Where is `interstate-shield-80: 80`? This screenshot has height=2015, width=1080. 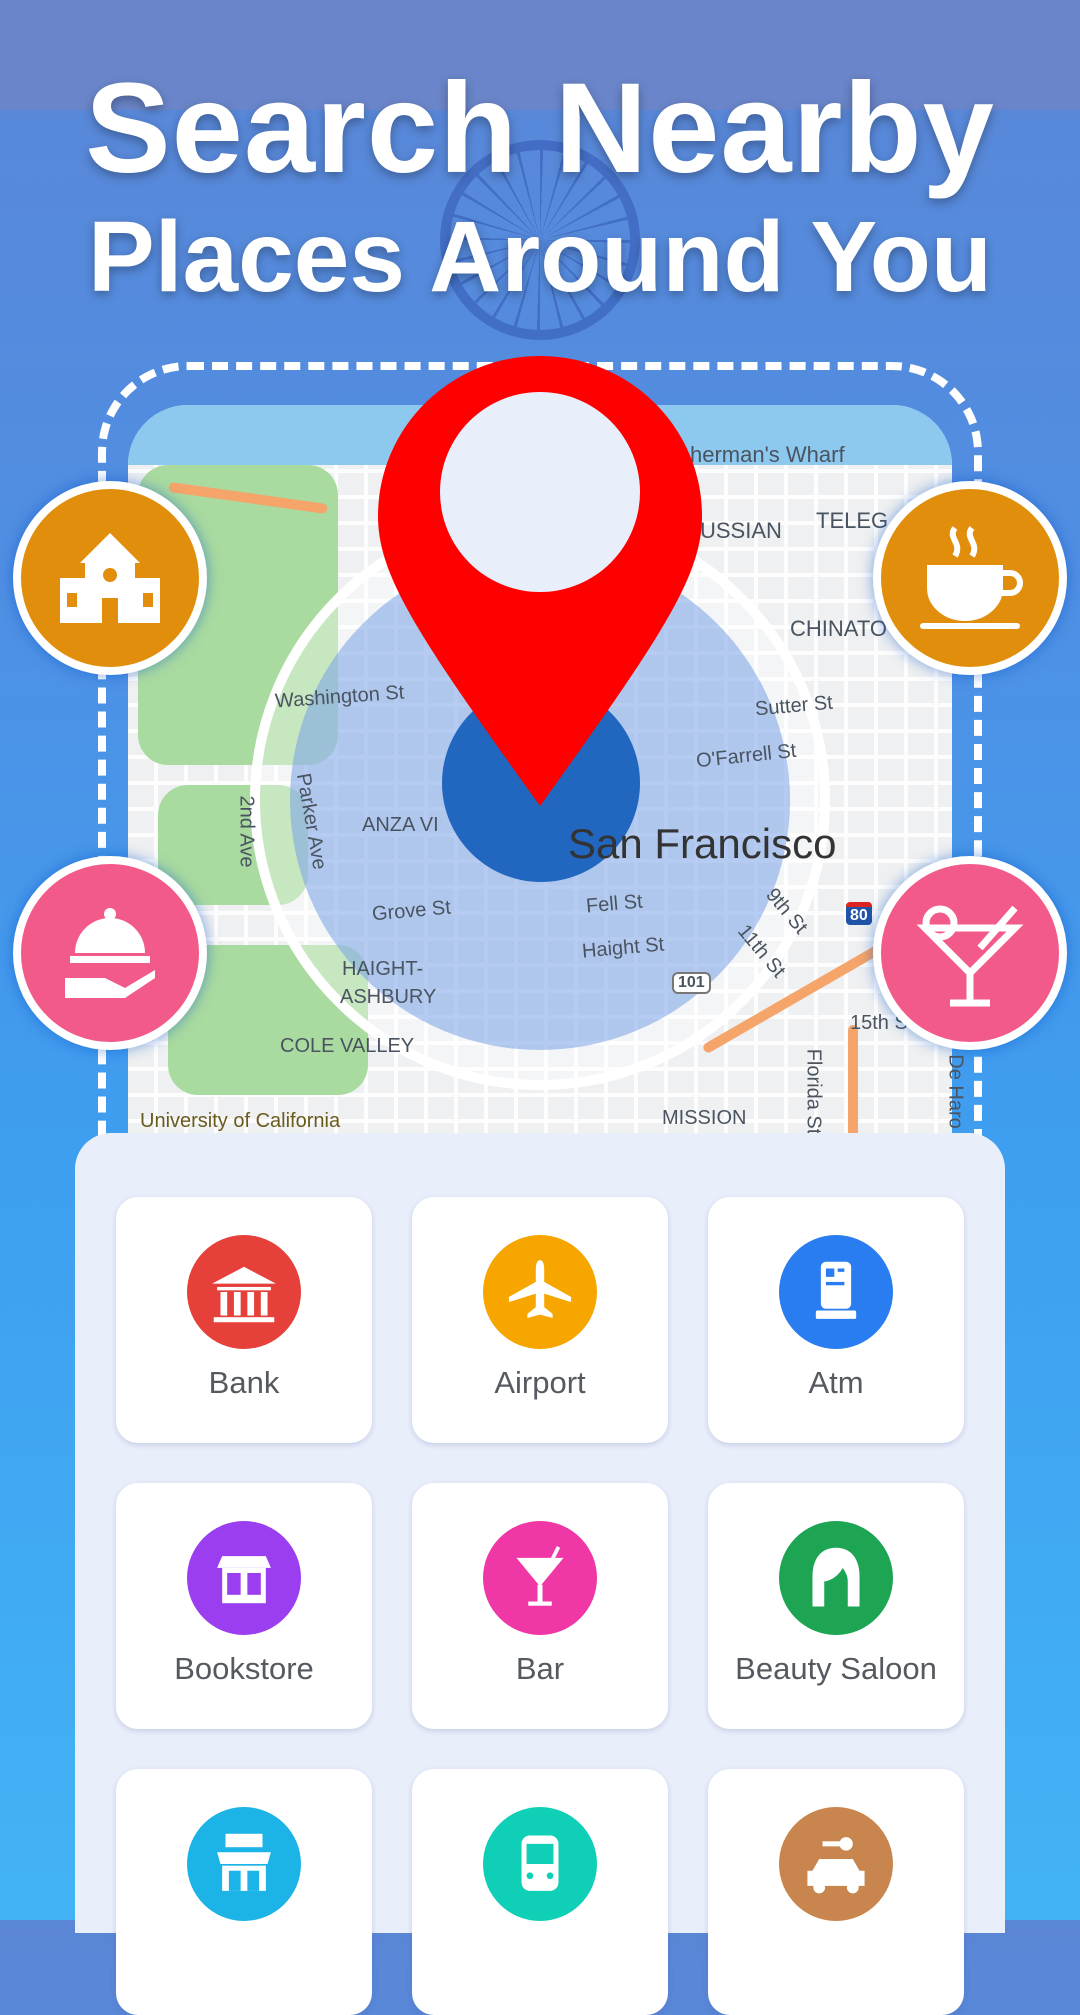
interstate-shield-80: 80 is located at coordinates (859, 913).